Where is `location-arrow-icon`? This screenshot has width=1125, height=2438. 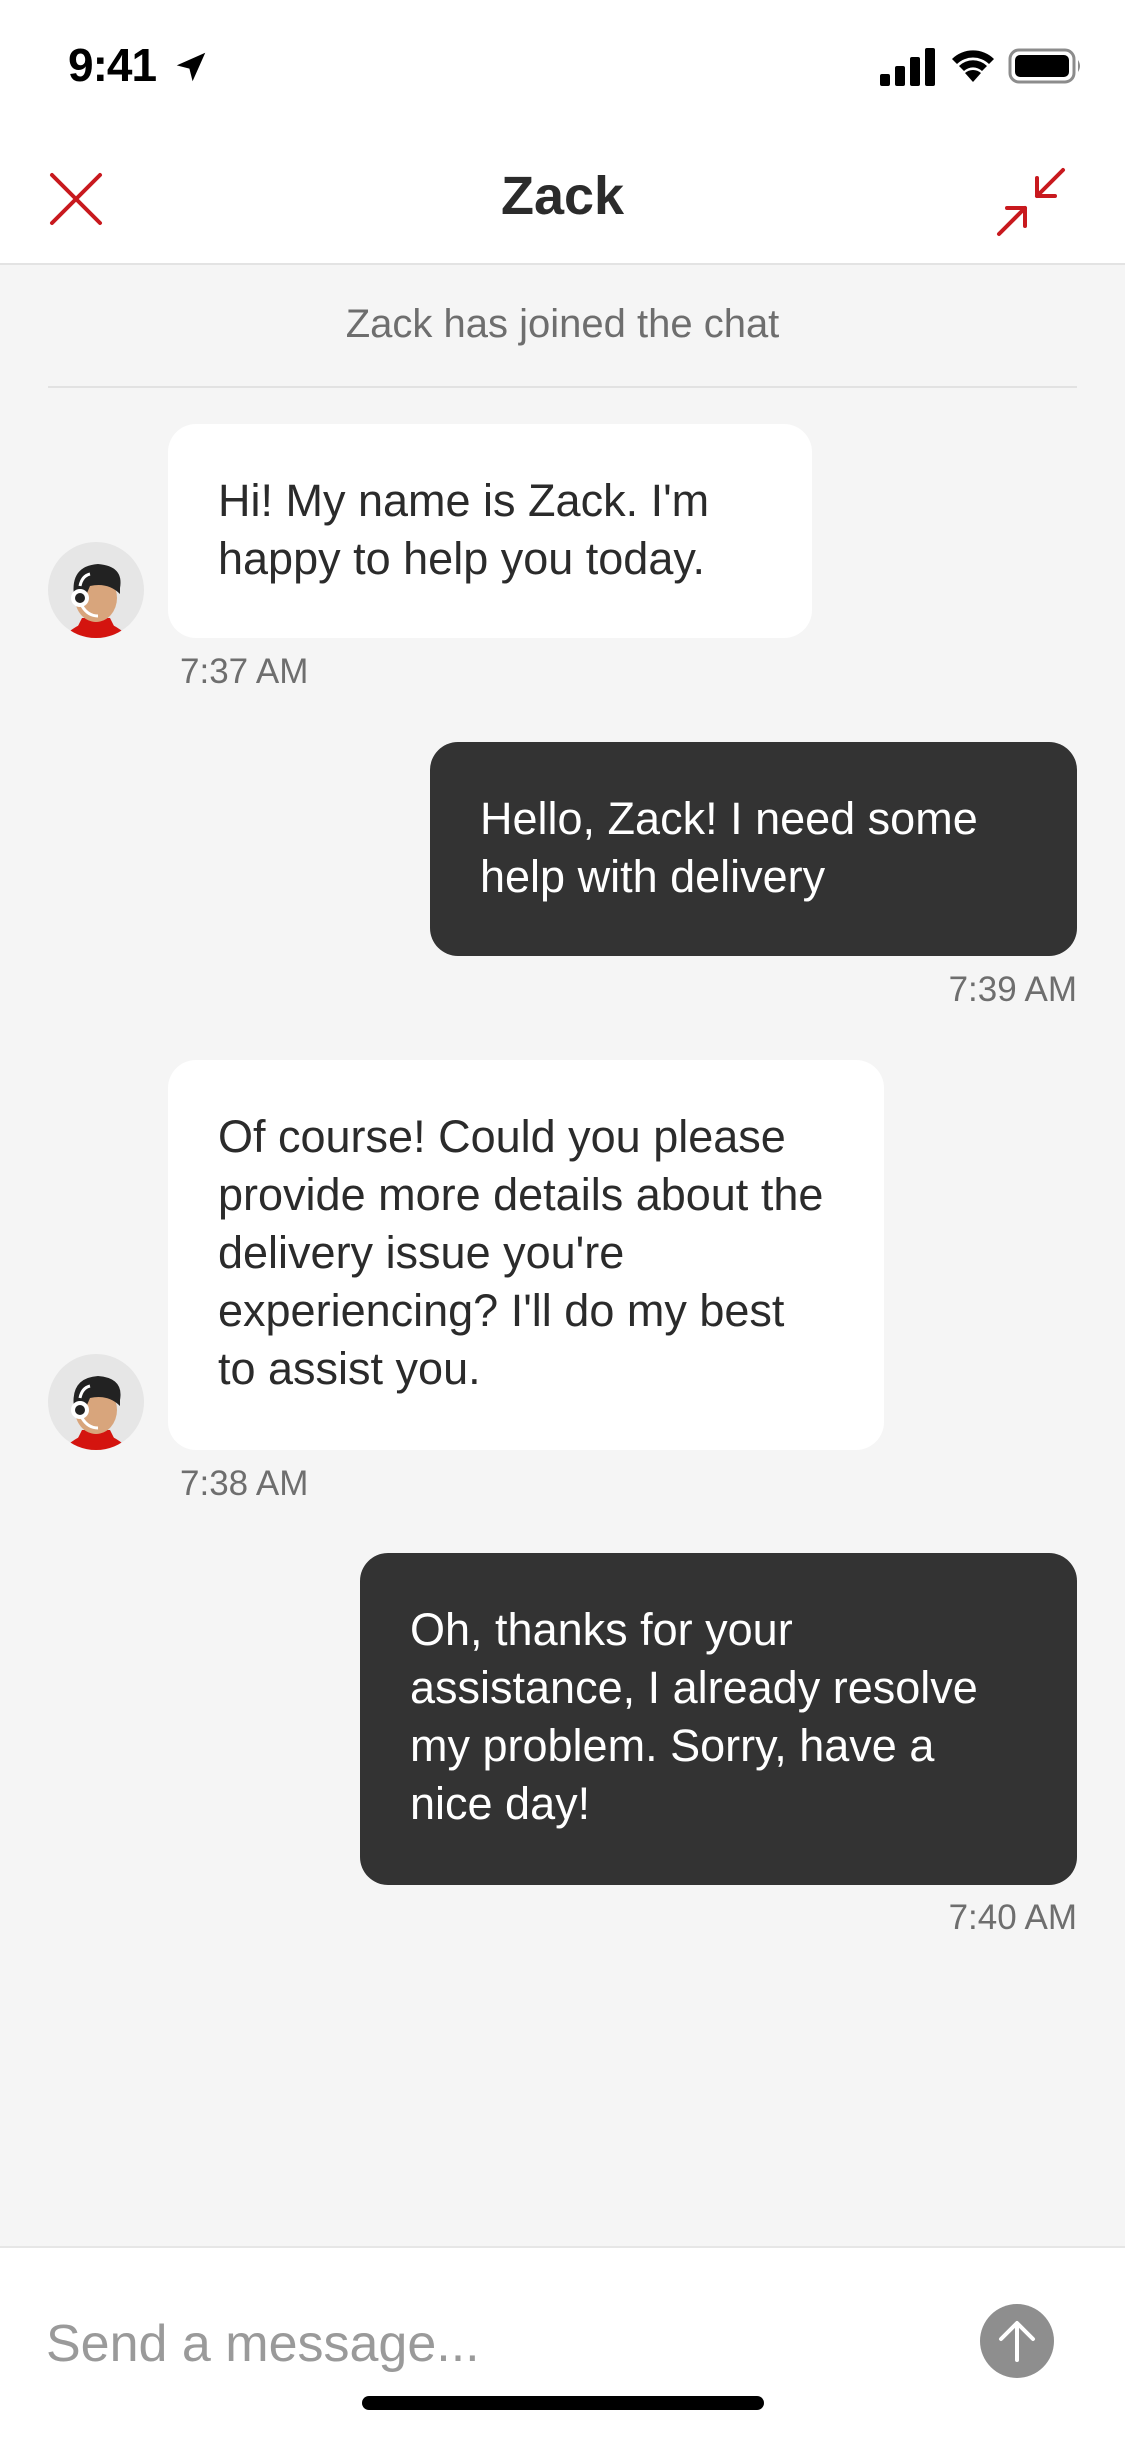 location-arrow-icon is located at coordinates (191, 67).